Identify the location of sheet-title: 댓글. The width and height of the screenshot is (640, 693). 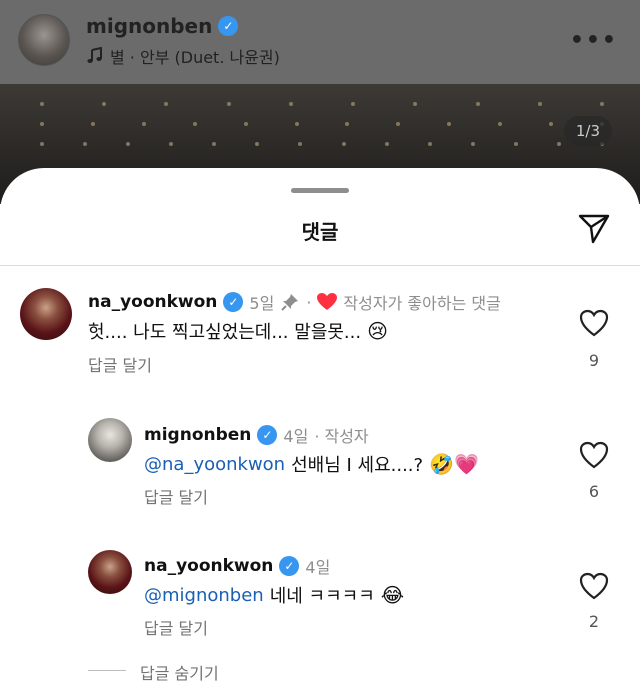
(320, 232).